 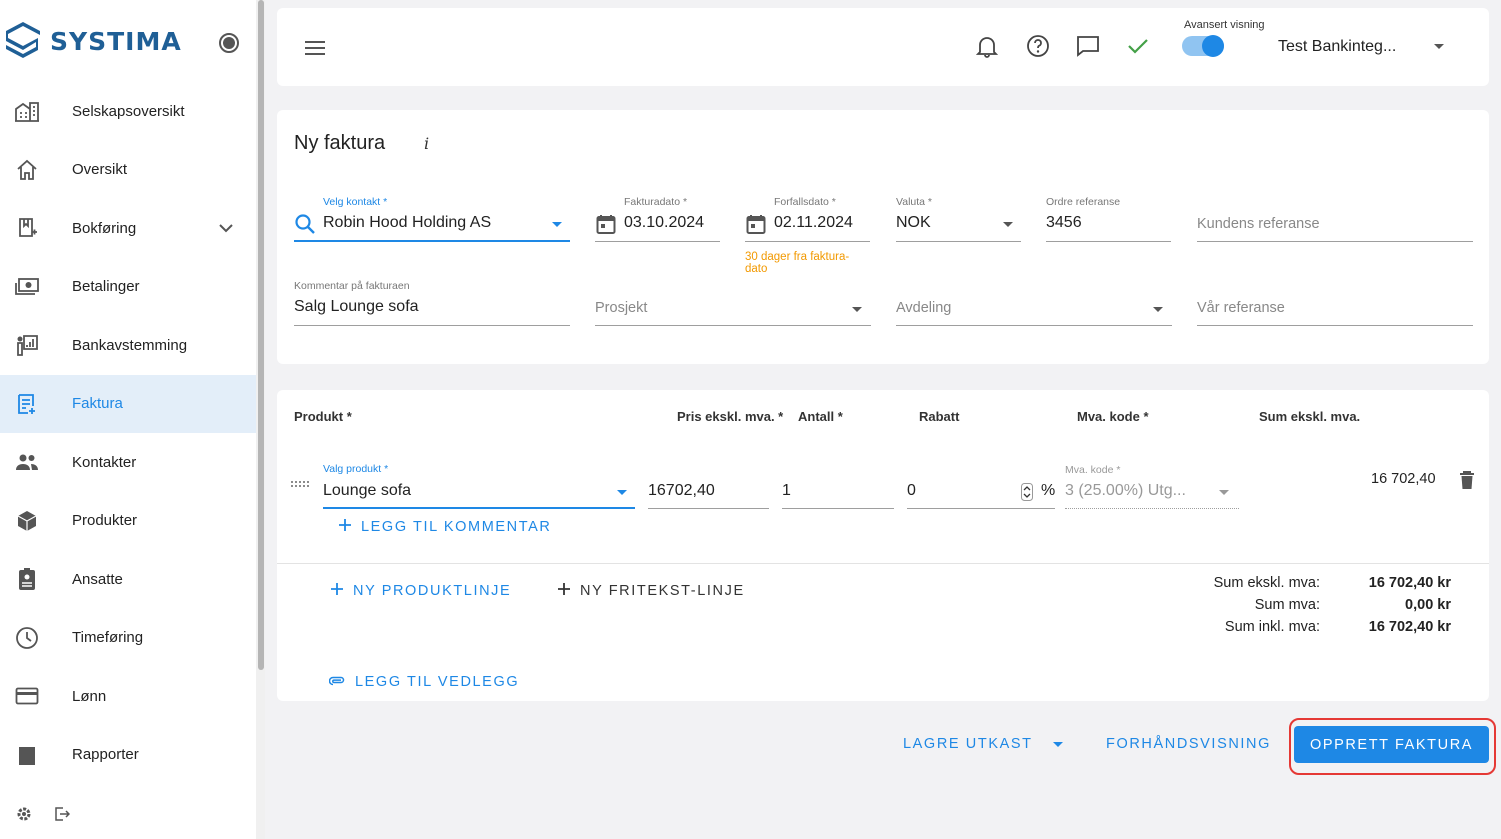 I want to click on our-reference-placeholder: Vår referanse, so click(x=1241, y=308).